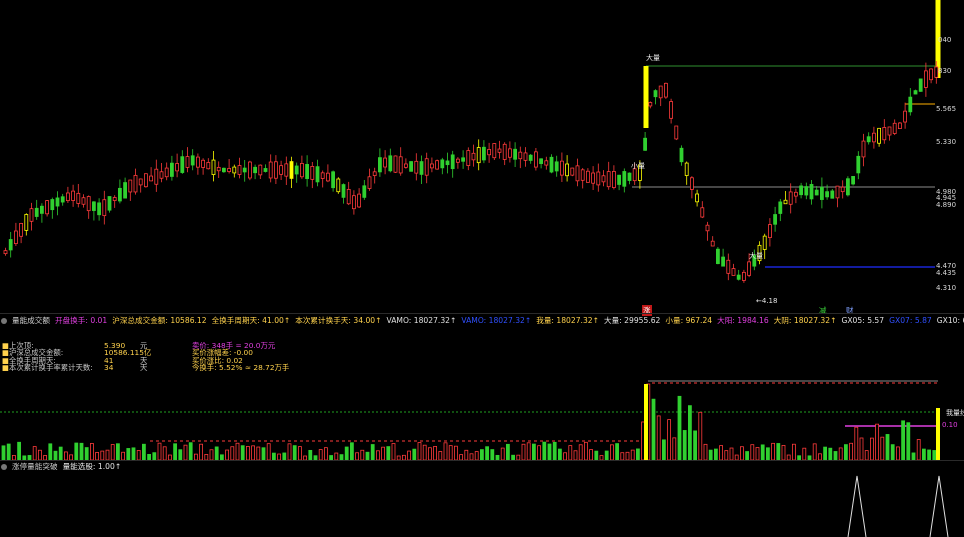 The height and width of the screenshot is (537, 964). I want to click on breakout-signal-pane, so click(482, 503).